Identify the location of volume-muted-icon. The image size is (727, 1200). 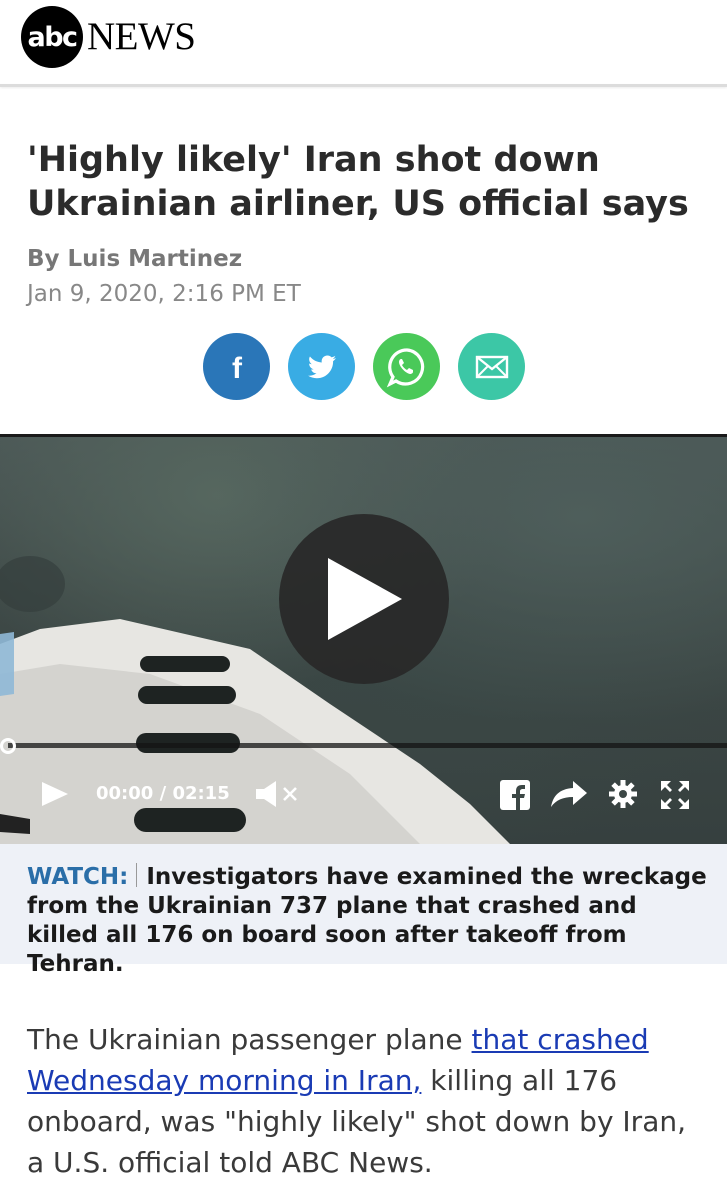
(276, 794).